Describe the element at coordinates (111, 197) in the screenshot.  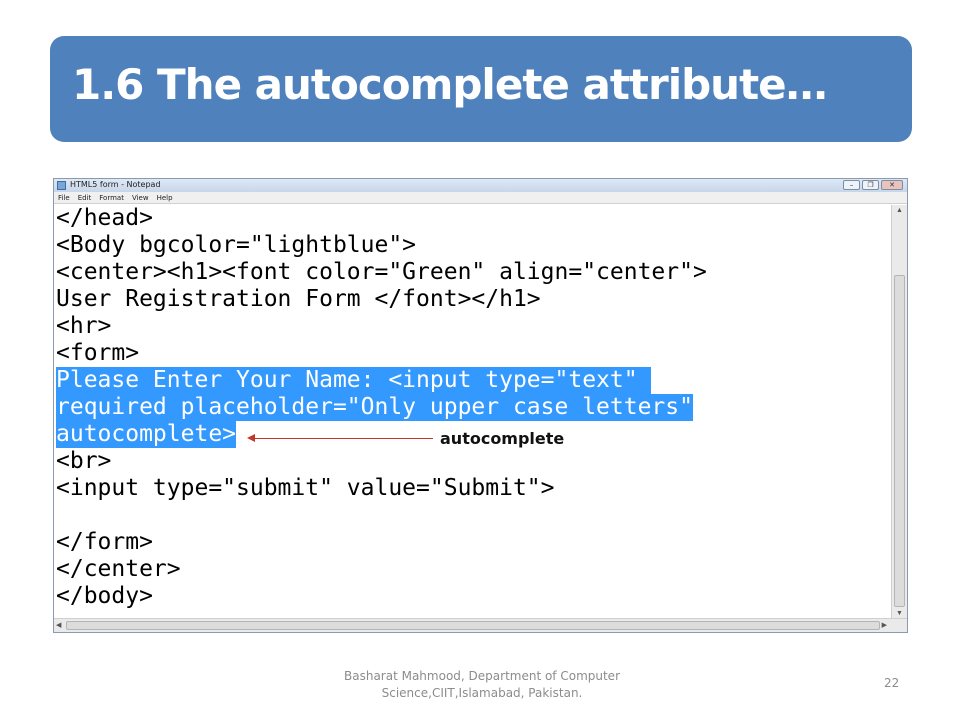
I see `menu-format: Format` at that location.